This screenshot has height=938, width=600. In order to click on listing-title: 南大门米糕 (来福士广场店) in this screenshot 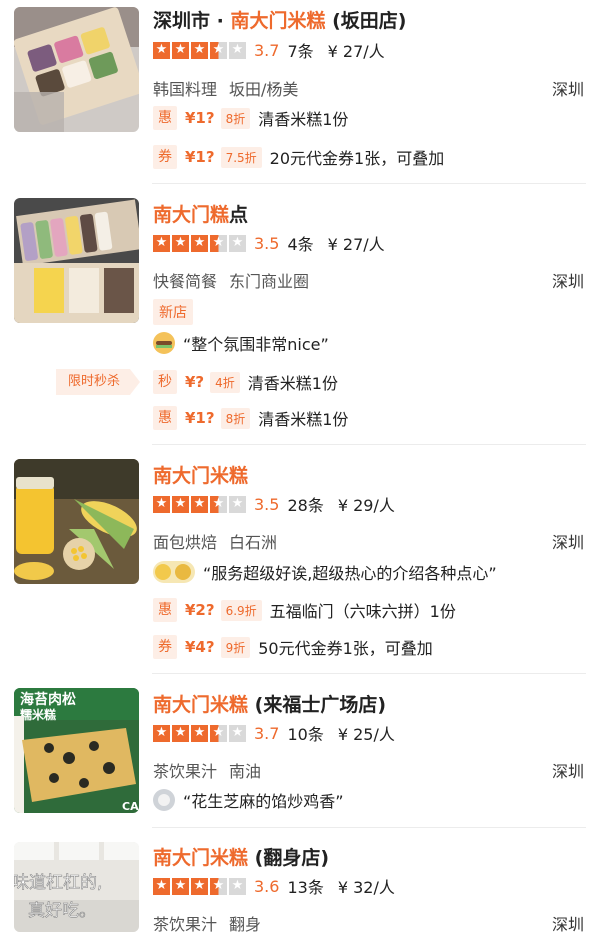, I will do `click(269, 703)`.